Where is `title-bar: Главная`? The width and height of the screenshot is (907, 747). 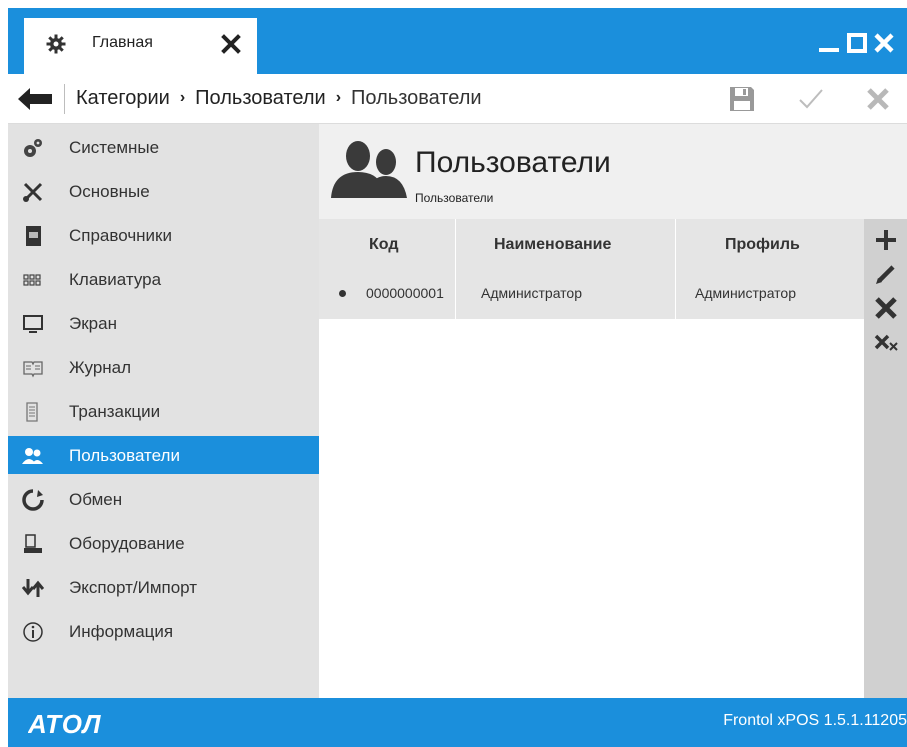 title-bar: Главная is located at coordinates (457, 41).